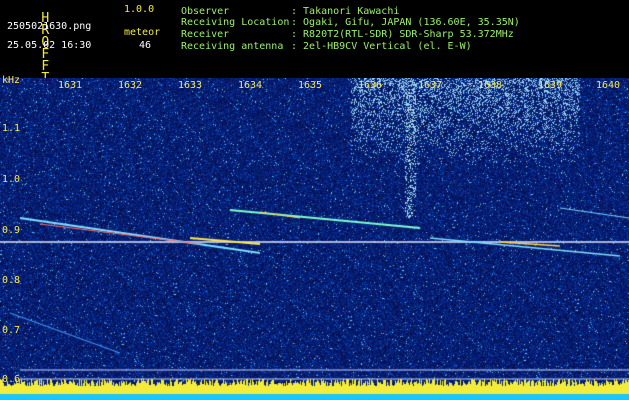  What do you see at coordinates (142, 32) in the screenshot?
I see `meteor-label: meteor` at bounding box center [142, 32].